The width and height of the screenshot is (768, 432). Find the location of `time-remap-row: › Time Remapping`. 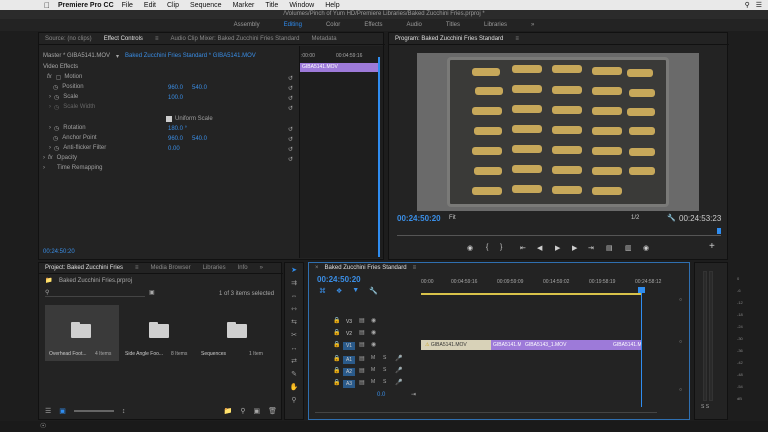

time-remap-row: › Time Remapping is located at coordinates (72, 168).